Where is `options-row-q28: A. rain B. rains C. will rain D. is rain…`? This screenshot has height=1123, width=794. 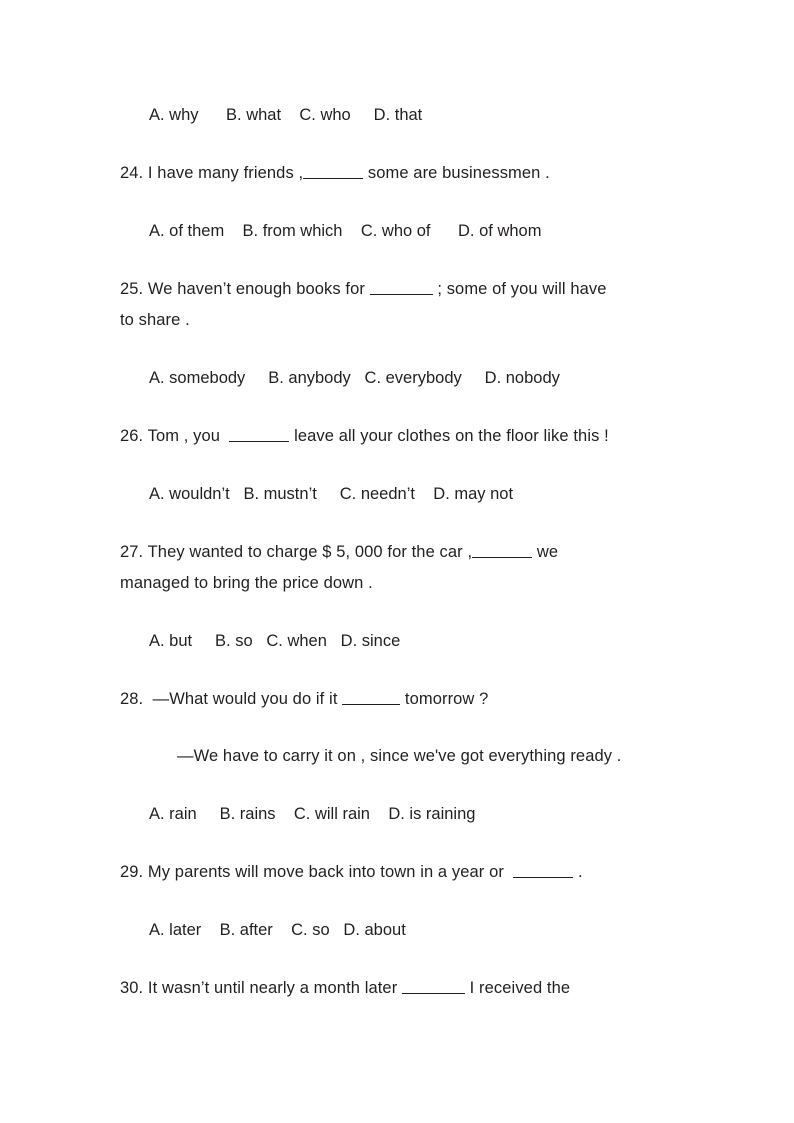
options-row-q28: A. rain B. rains C. will rain D. is rain… is located at coordinates (400, 814).